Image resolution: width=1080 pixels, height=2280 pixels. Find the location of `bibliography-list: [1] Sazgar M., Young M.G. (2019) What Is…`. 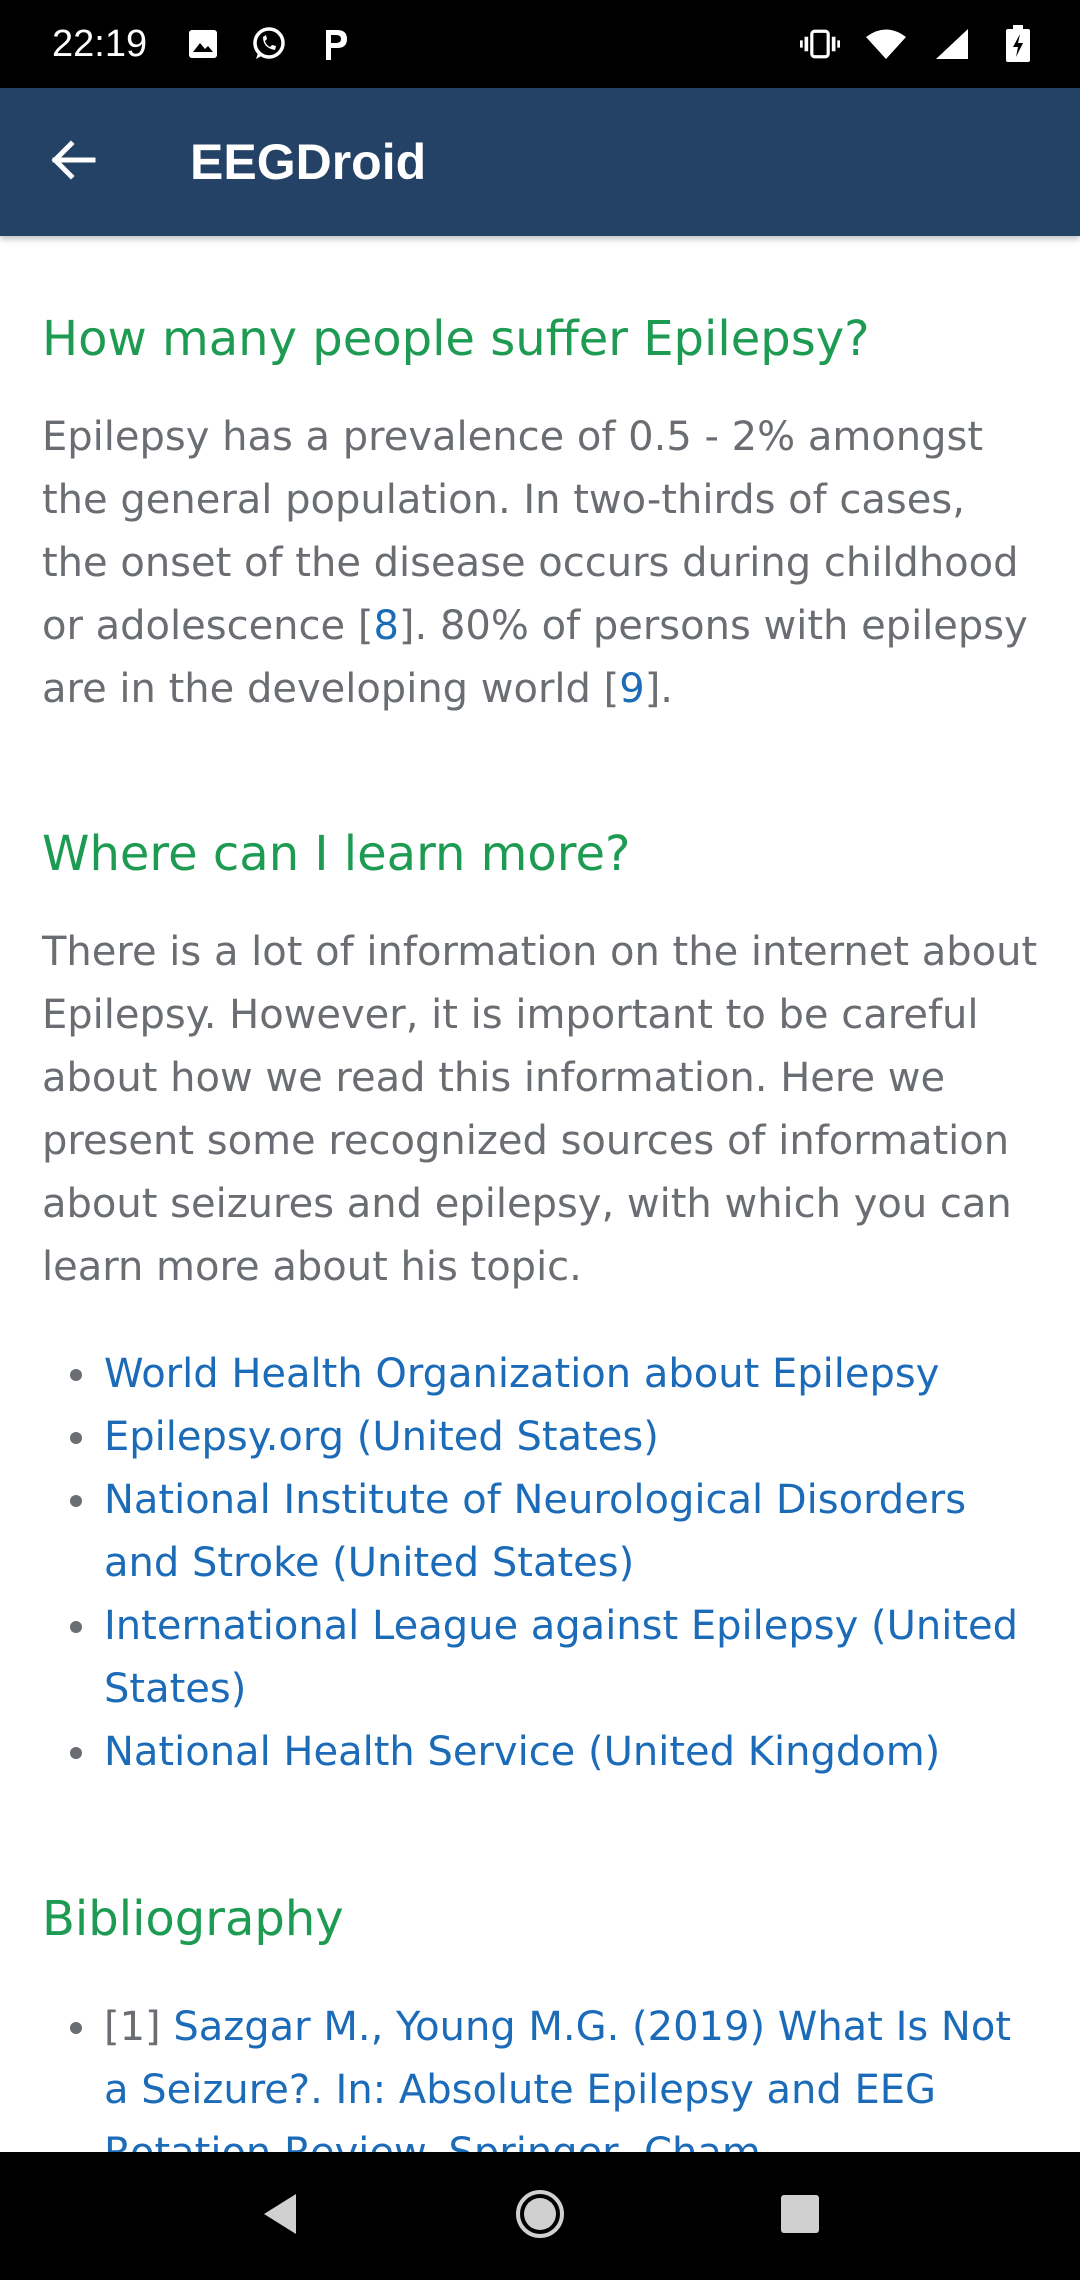

bibliography-list: [1] Sazgar M., Young M.G. (2019) What Is… is located at coordinates (540, 2074).